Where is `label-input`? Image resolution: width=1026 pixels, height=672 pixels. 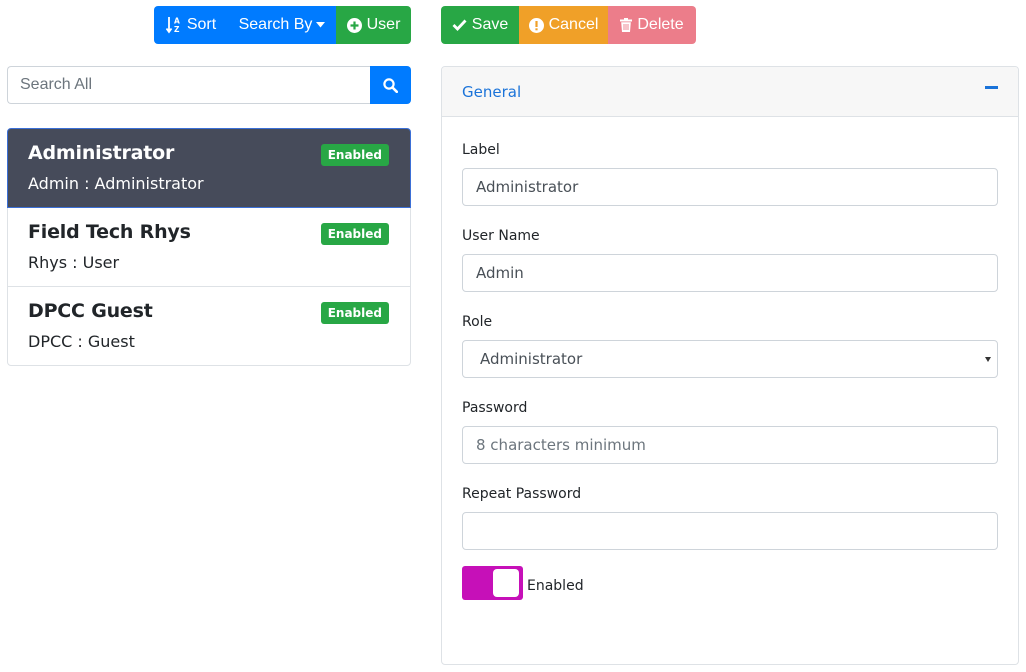 label-input is located at coordinates (730, 187).